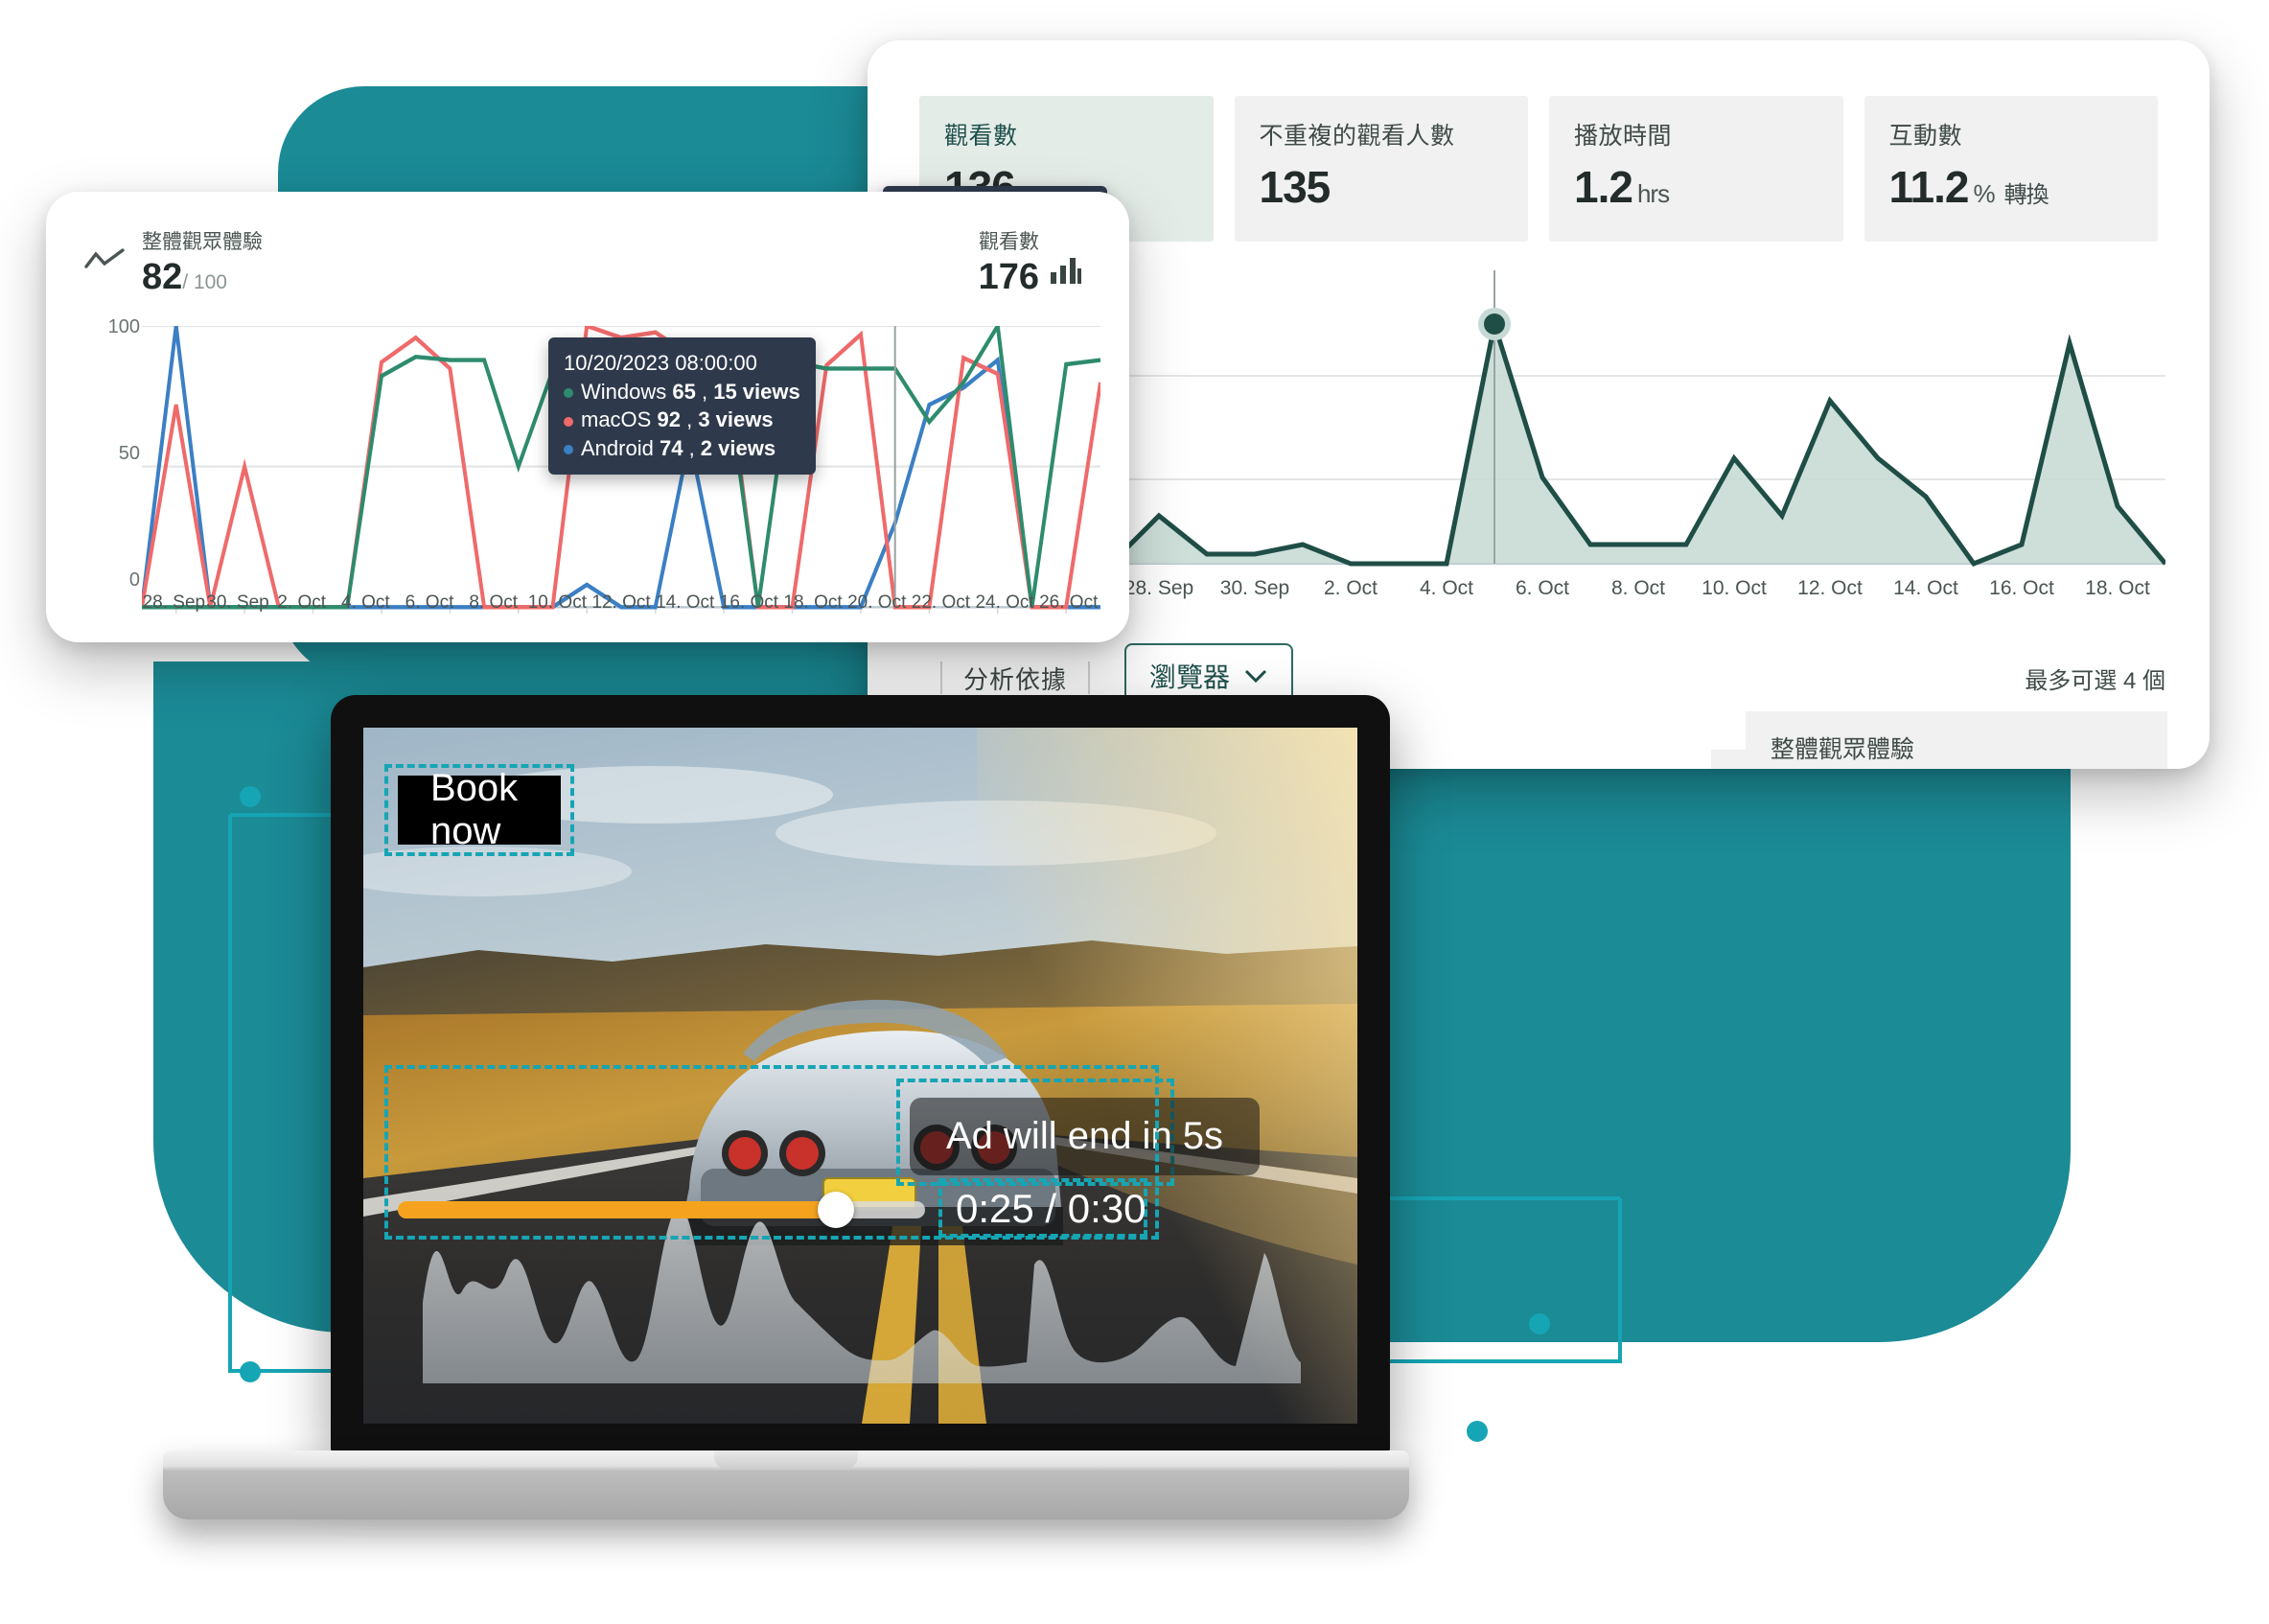  I want to click on video-progress-bar, so click(661, 1210).